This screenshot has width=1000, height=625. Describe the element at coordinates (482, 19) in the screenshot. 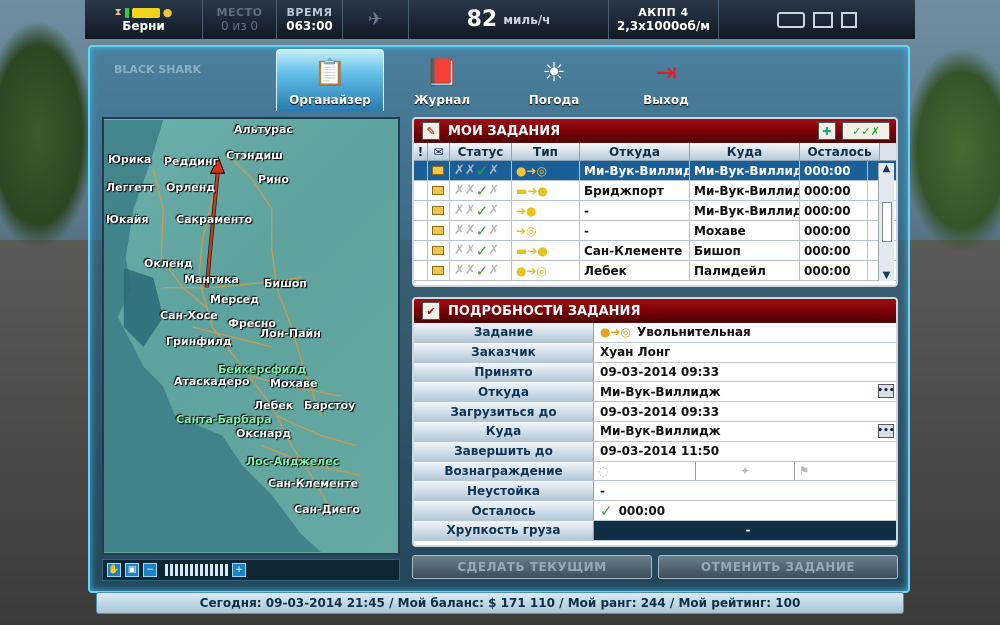

I see `hud-speed-value: 82` at that location.